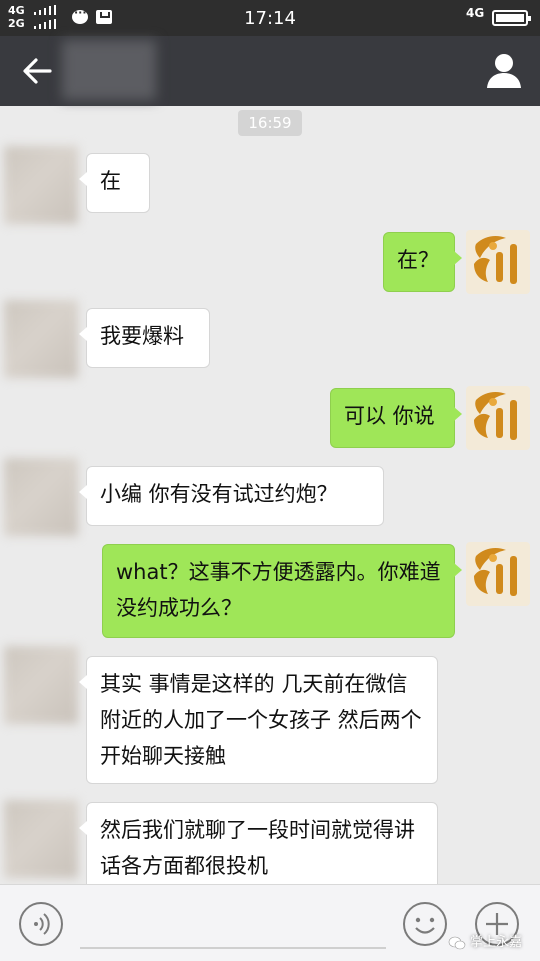 The image size is (540, 961). I want to click on watermark-text: 掌上永嘉, so click(496, 942).